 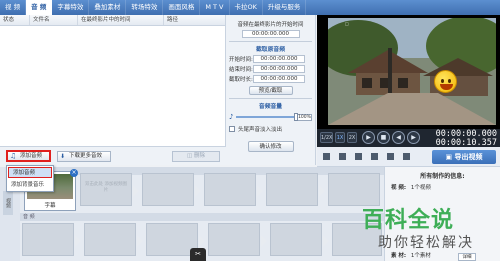 What do you see at coordinates (285, 7) in the screenshot?
I see `tab-upgrade-service: 升级与服务` at bounding box center [285, 7].